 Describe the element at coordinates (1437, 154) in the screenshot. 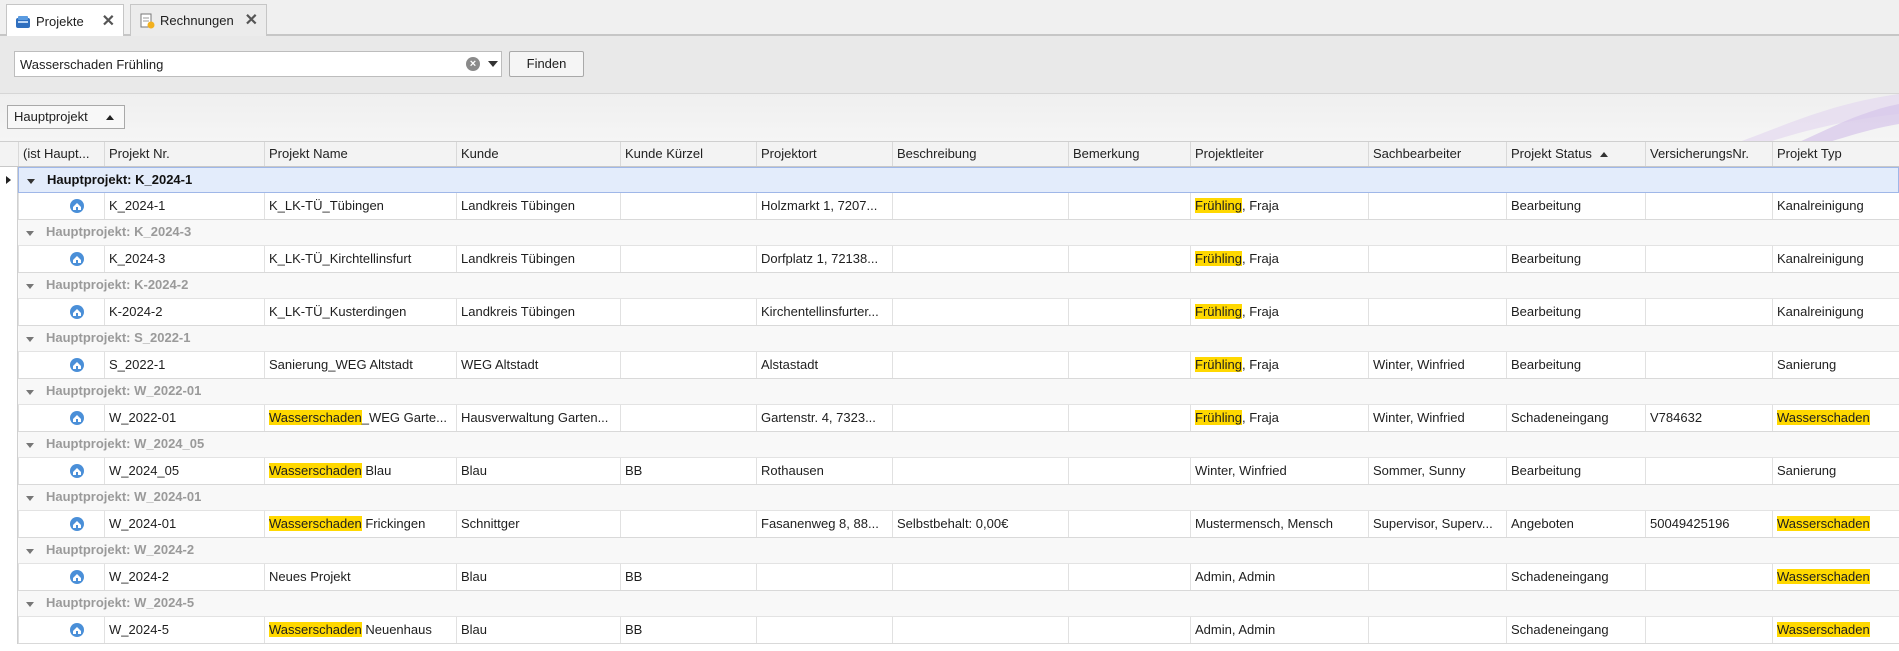

I see `column-header-sachbearbeiter: Sachbearbeiter` at that location.